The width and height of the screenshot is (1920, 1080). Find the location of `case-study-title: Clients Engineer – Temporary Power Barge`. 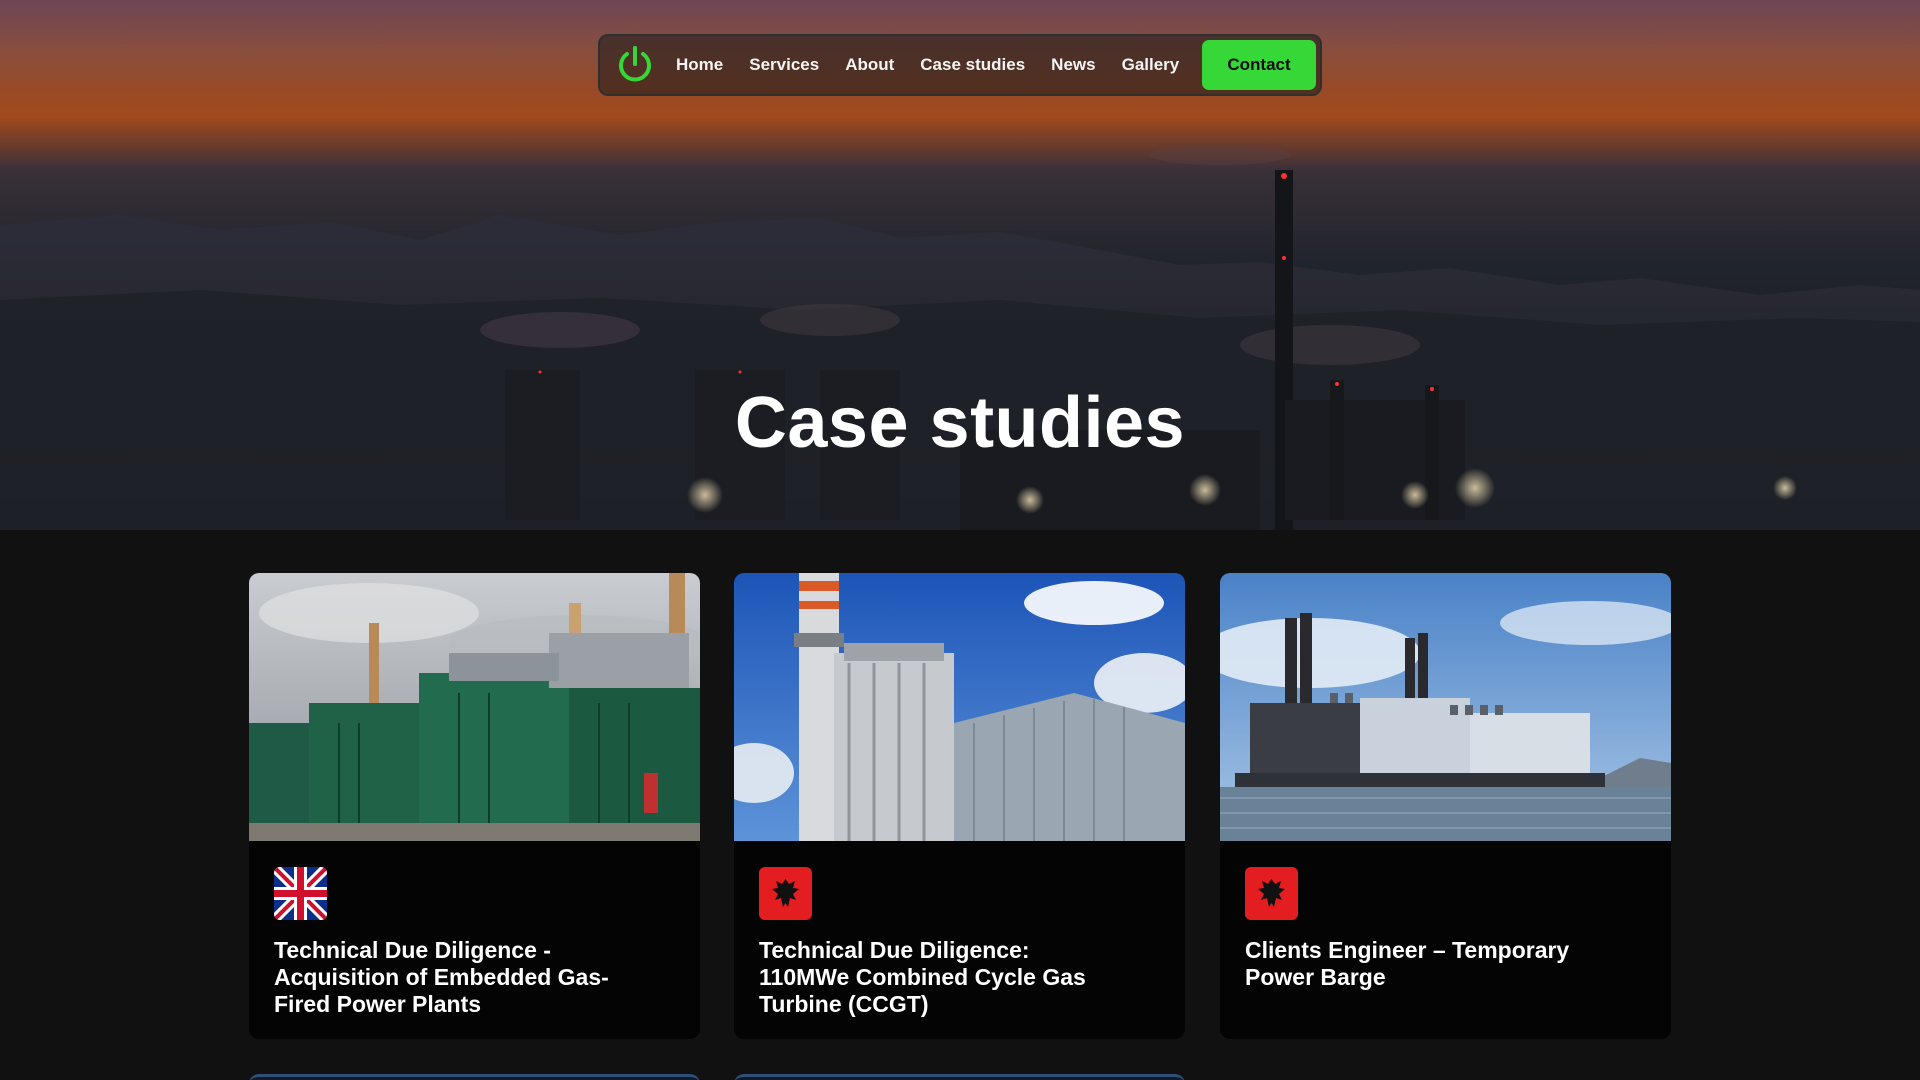

case-study-title: Clients Engineer – Temporary Power Barge is located at coordinates (1425, 964).